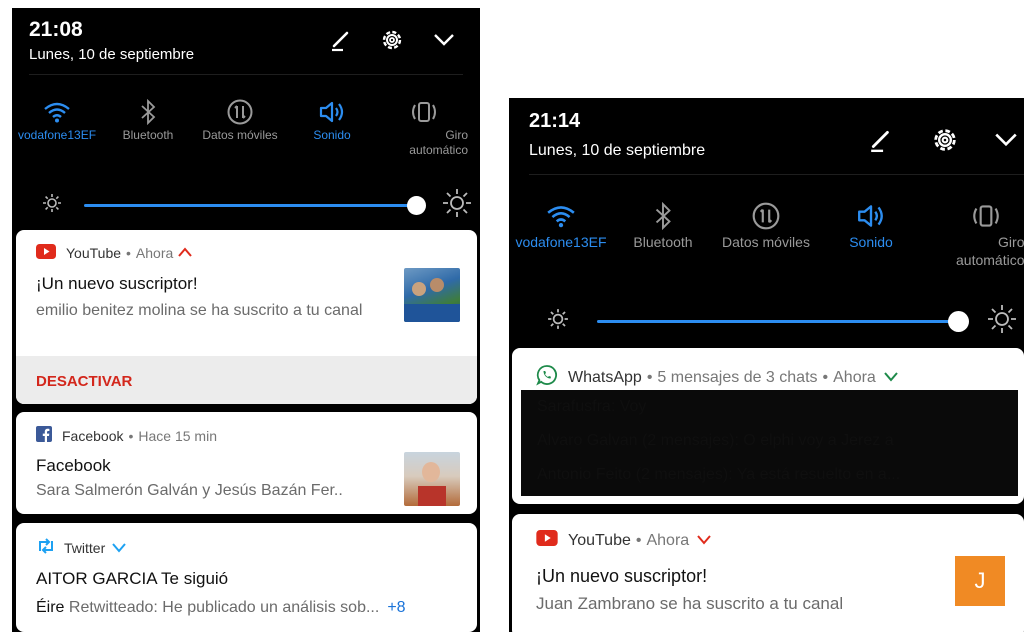 This screenshot has height=632, width=1024. I want to click on clock: 21:14, so click(555, 121).